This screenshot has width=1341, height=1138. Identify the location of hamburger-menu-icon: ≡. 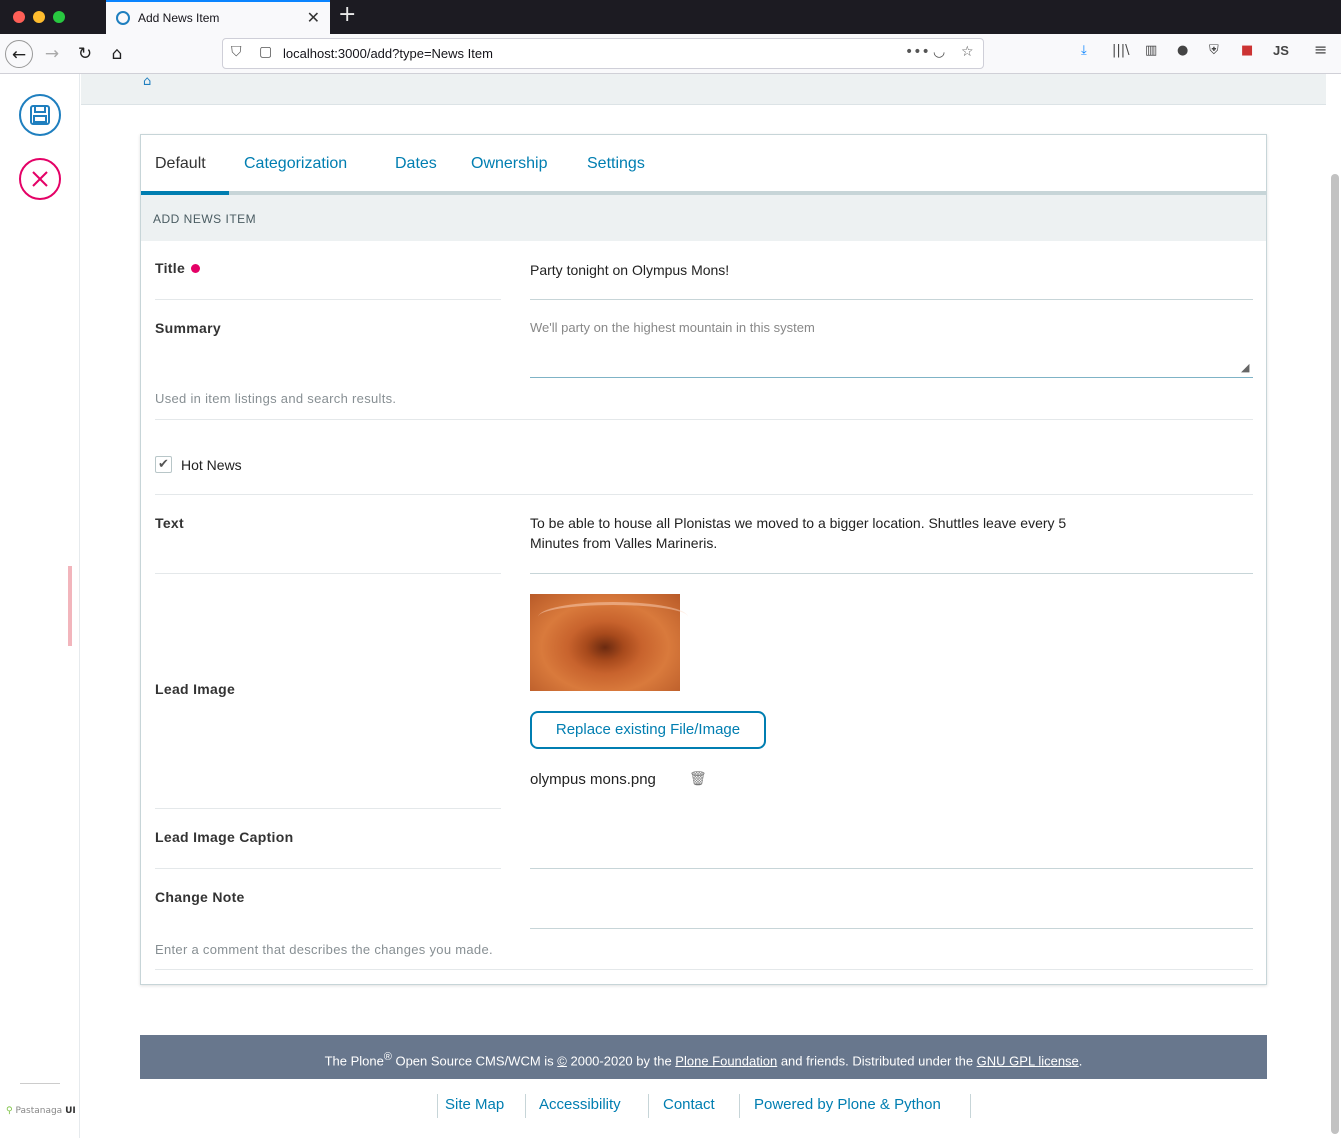
(1320, 49).